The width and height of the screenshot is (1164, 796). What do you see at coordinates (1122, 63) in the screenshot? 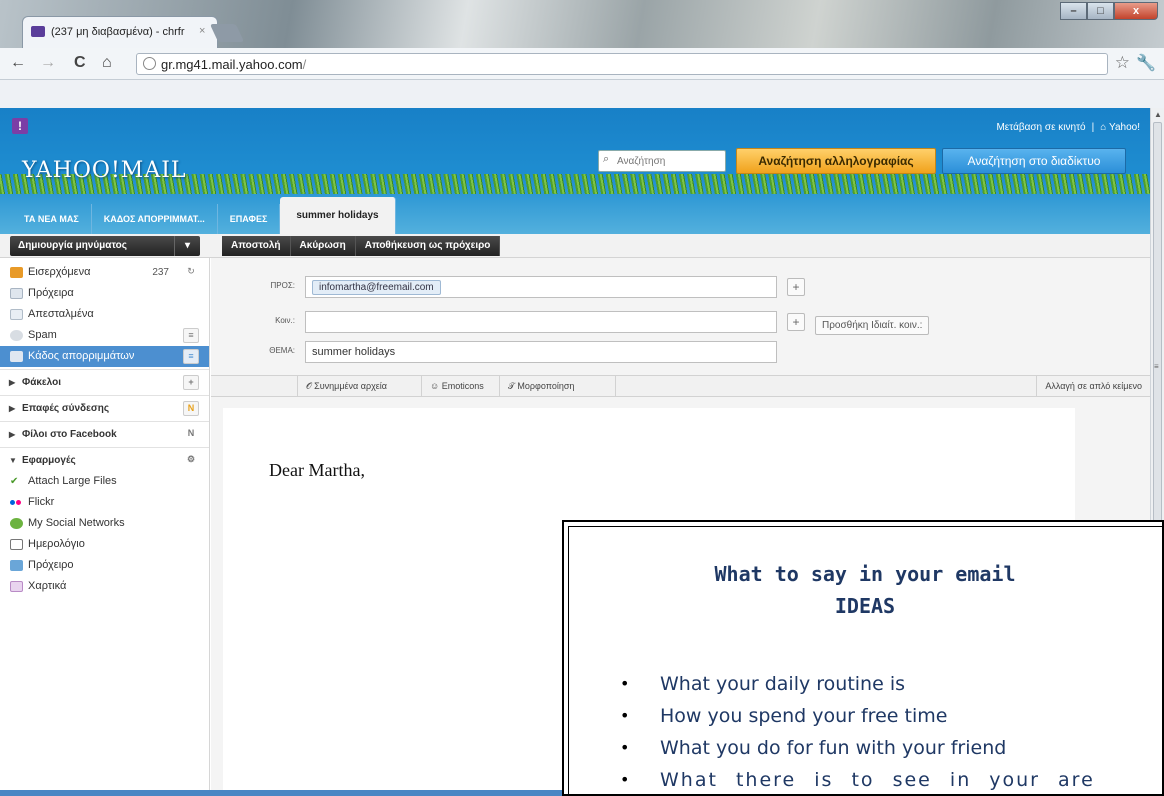
I see `bookmark-star-icon: ☆` at bounding box center [1122, 63].